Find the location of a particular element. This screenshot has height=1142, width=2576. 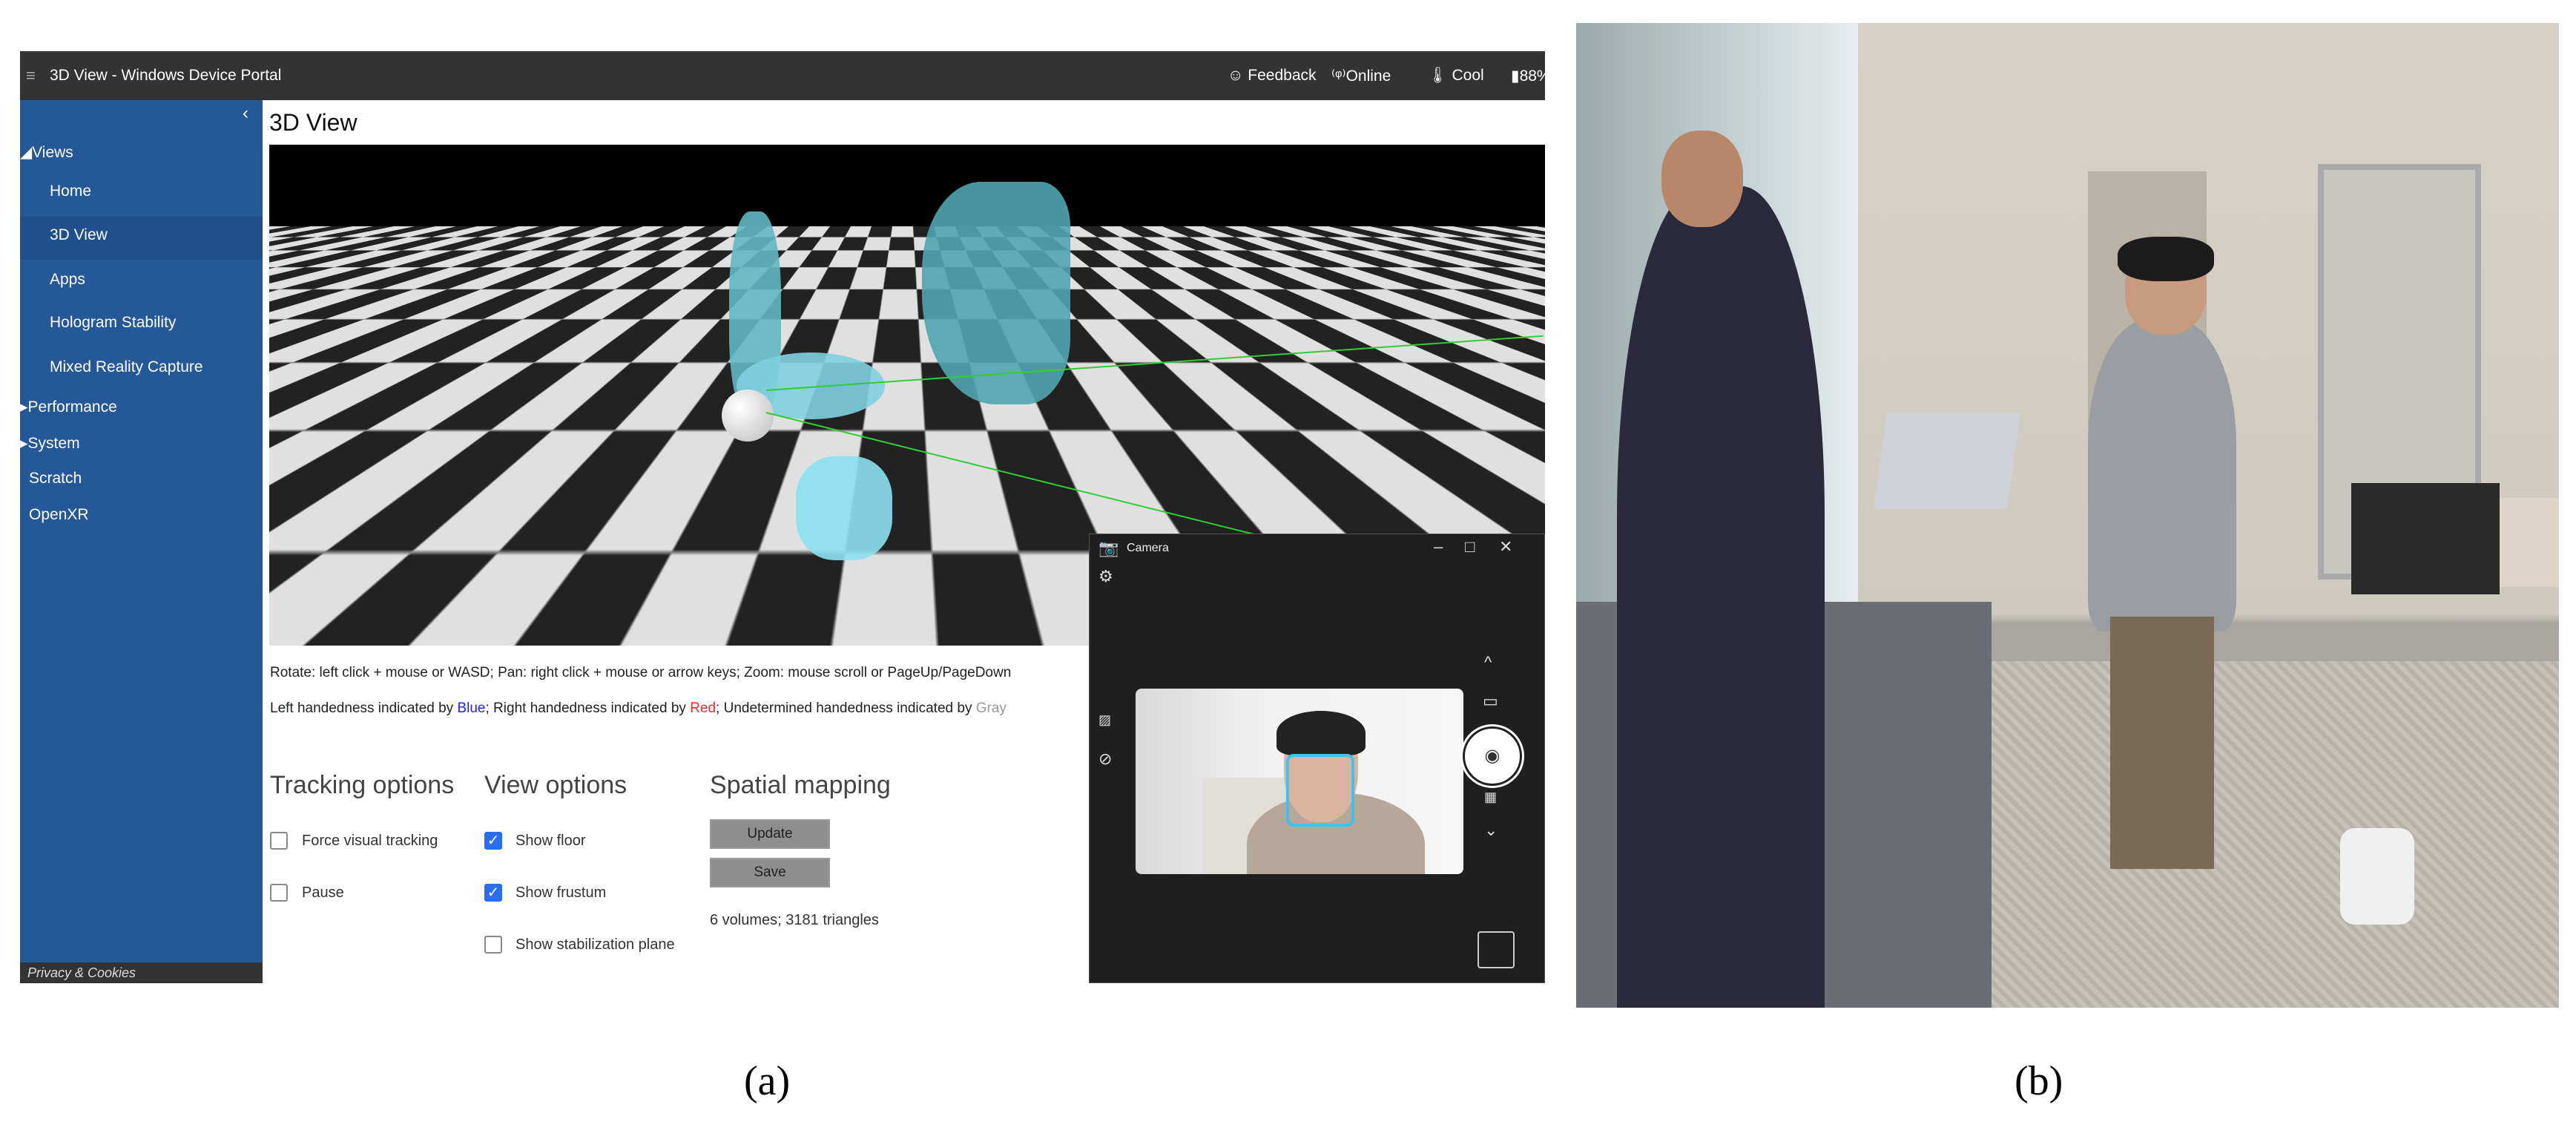

checkerboard-floor is located at coordinates (907, 185).